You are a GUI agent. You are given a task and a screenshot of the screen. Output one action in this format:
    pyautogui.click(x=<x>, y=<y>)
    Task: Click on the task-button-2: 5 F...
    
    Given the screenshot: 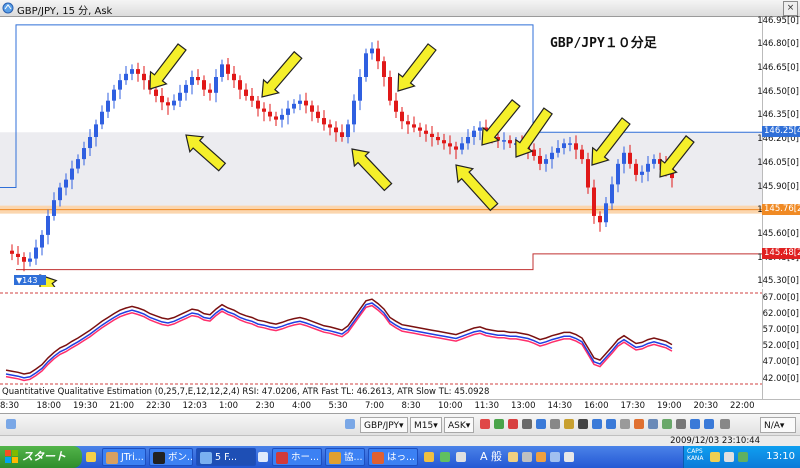 What is the action you would take?
    pyautogui.click(x=226, y=457)
    